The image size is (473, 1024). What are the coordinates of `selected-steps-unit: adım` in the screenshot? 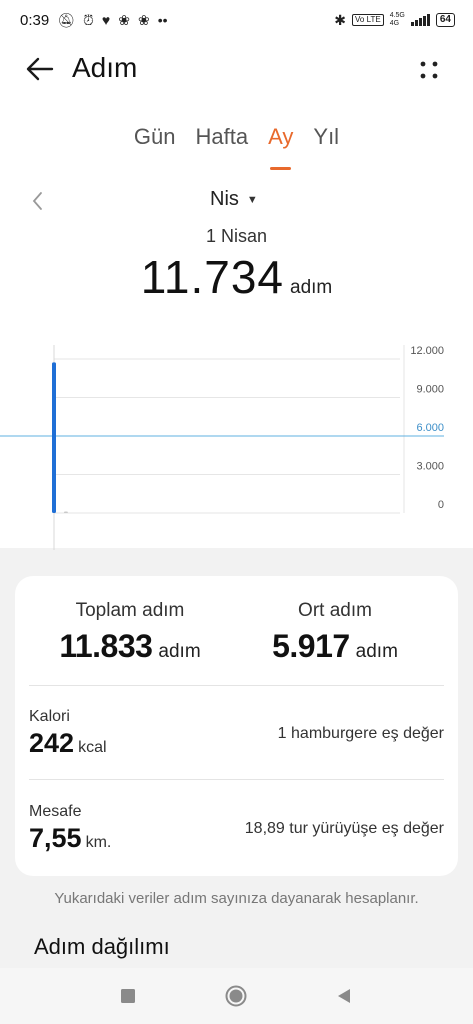 It's located at (311, 287).